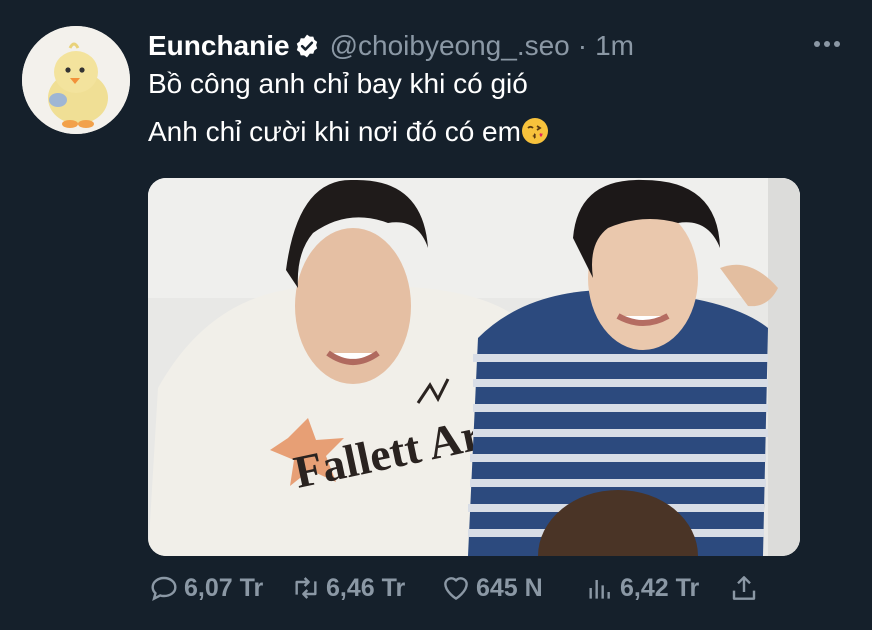 This screenshot has height=630, width=872. I want to click on like-button: 645 N, so click(491, 588).